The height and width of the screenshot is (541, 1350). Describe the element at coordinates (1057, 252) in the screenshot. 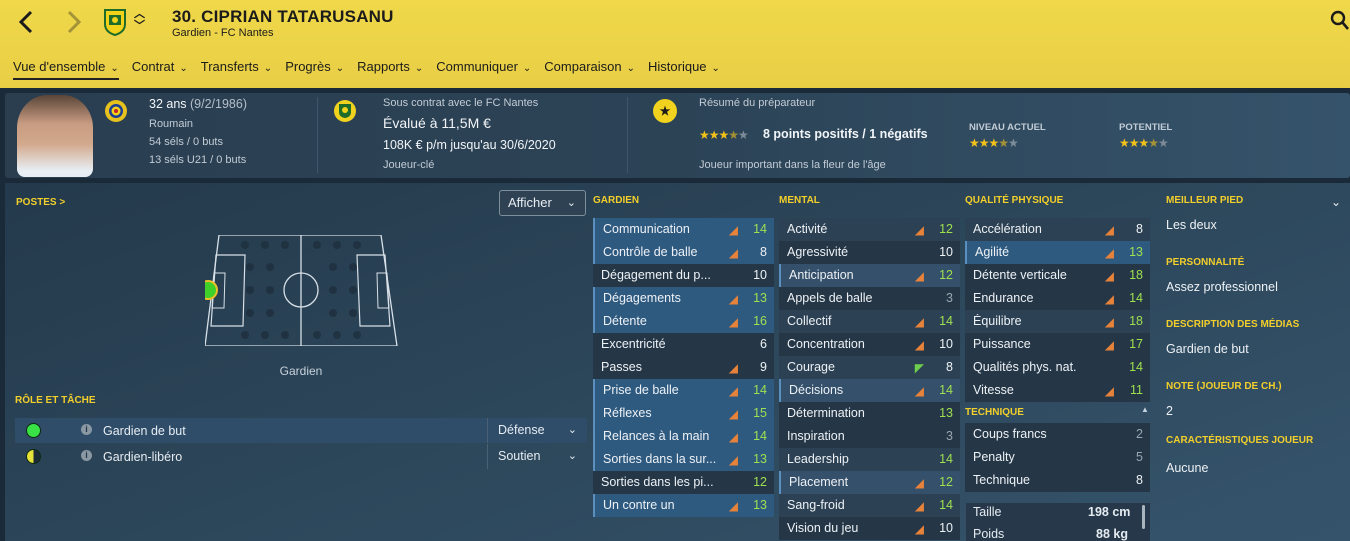

I see `attribute-row: Agilité ◢ 13` at that location.